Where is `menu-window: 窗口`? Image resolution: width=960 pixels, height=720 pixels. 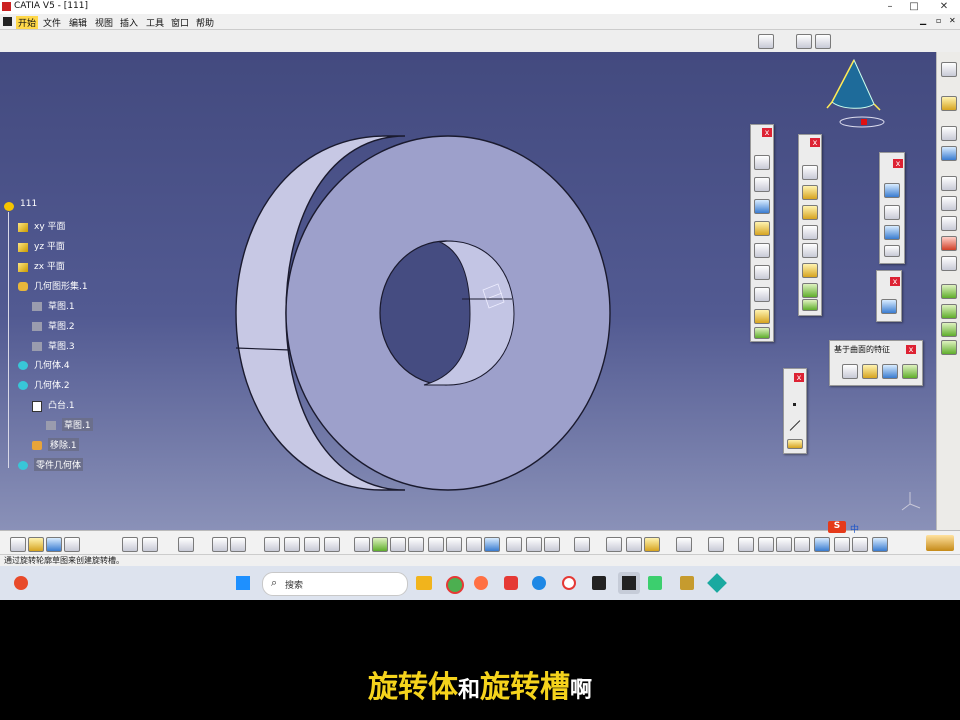
menu-window: 窗口 is located at coordinates (180, 22).